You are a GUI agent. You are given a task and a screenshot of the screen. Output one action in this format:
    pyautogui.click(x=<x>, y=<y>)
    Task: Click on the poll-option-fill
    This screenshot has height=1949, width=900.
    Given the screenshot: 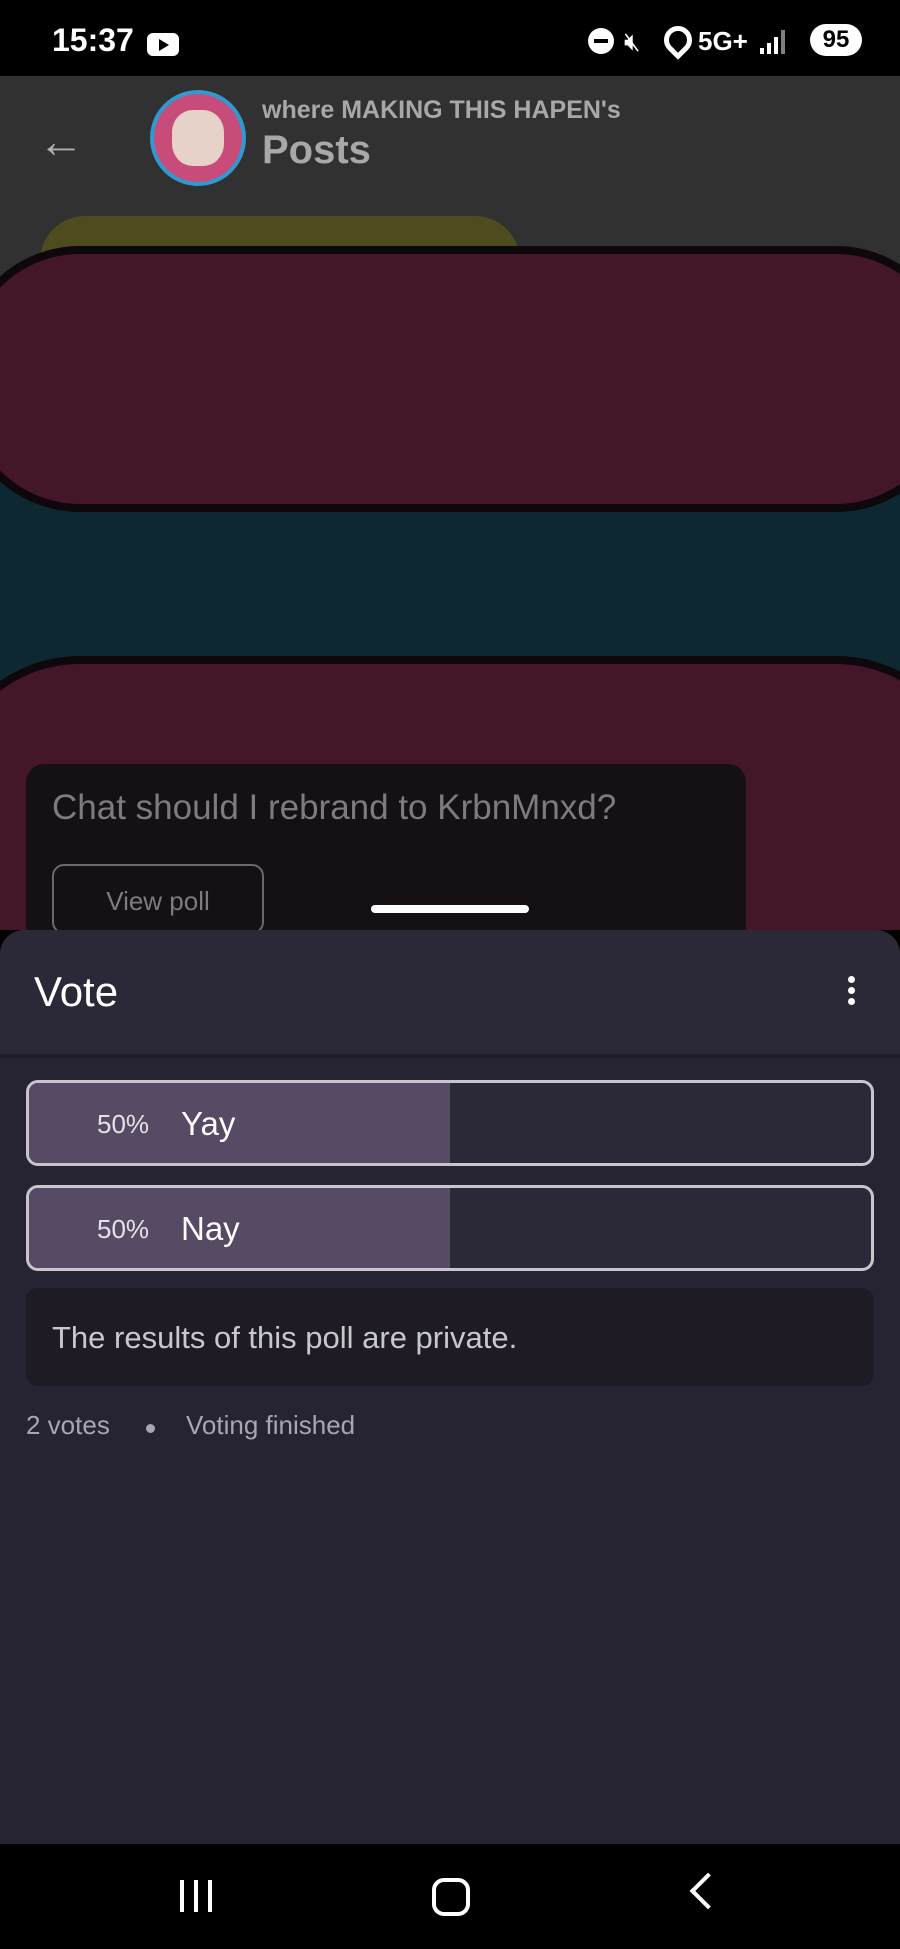 What is the action you would take?
    pyautogui.click(x=239, y=1123)
    